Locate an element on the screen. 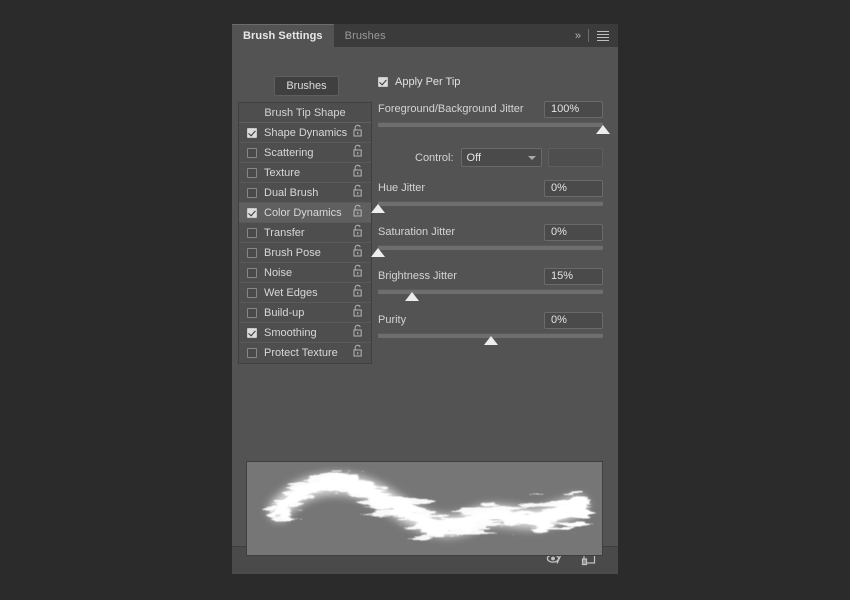  list-item: Dual Brush is located at coordinates (305, 193).